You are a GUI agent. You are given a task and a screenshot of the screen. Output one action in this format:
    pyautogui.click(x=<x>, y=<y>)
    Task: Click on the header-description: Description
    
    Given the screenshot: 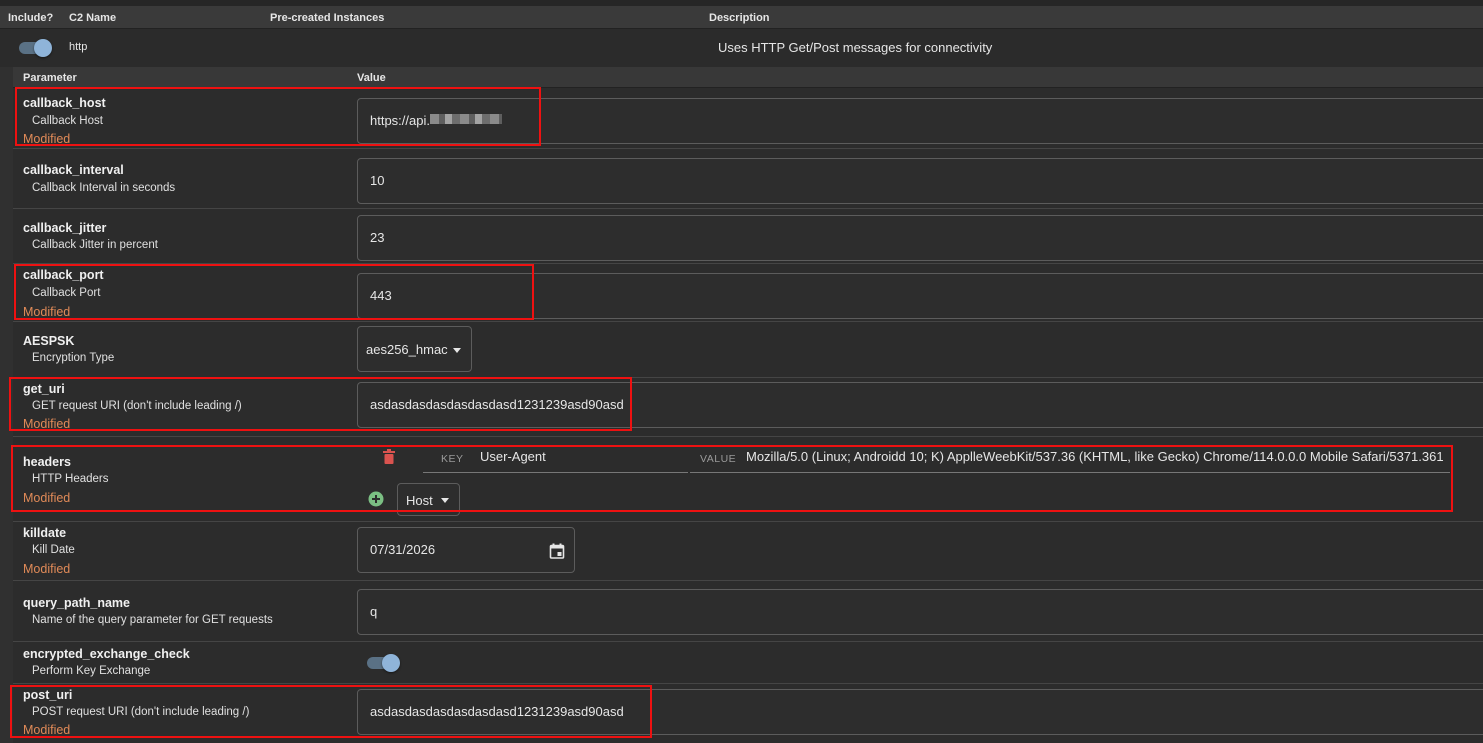 What is the action you would take?
    pyautogui.click(x=739, y=18)
    